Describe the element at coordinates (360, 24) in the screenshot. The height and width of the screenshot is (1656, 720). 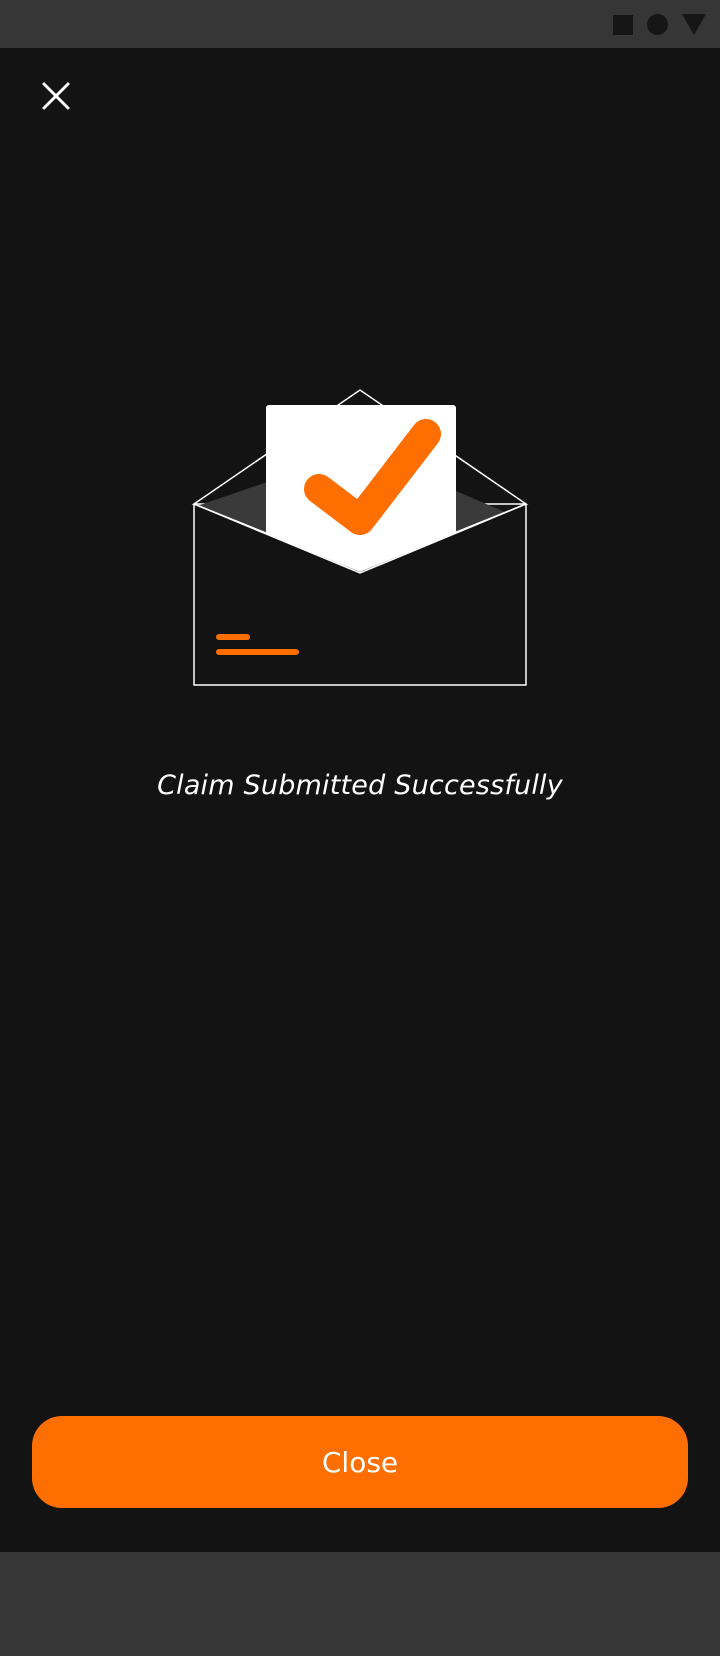
I see `status-bar` at that location.